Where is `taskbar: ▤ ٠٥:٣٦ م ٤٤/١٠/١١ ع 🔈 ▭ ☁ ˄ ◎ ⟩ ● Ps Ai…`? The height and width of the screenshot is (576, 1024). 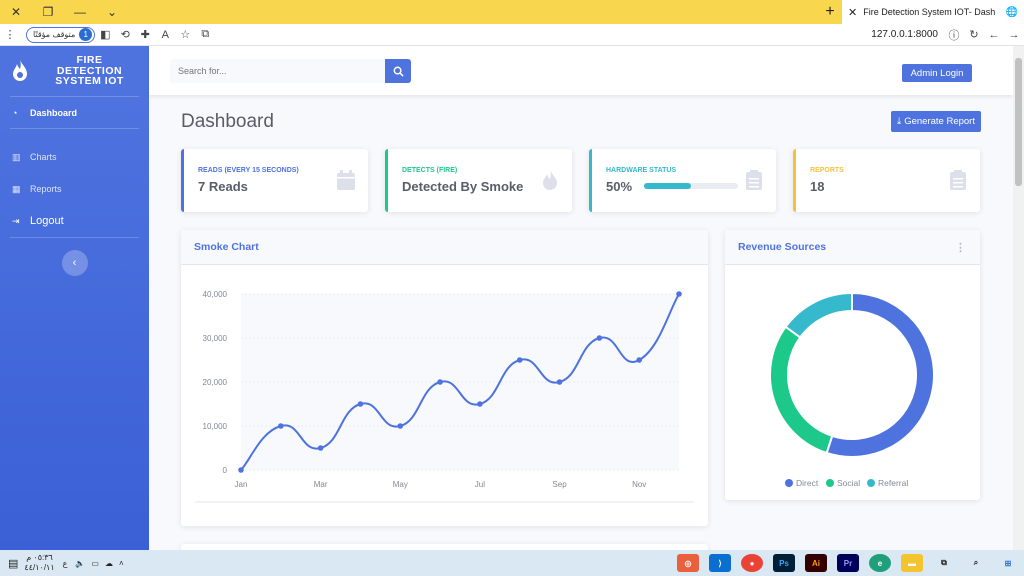 taskbar: ▤ ٠٥:٣٦ م ٤٤/١٠/١١ ع 🔈 ▭ ☁ ˄ ◎ ⟩ ● Ps Ai… is located at coordinates (512, 563).